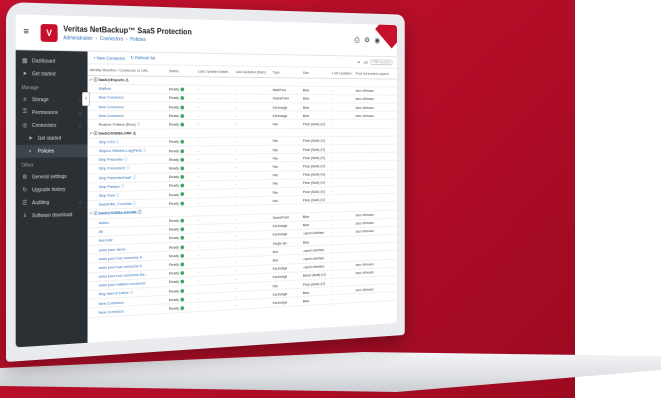 This screenshot has width=661, height=398. Describe the element at coordinates (109, 195) in the screenshot. I see `connector-name-text: Strip Root ⓘ` at that location.